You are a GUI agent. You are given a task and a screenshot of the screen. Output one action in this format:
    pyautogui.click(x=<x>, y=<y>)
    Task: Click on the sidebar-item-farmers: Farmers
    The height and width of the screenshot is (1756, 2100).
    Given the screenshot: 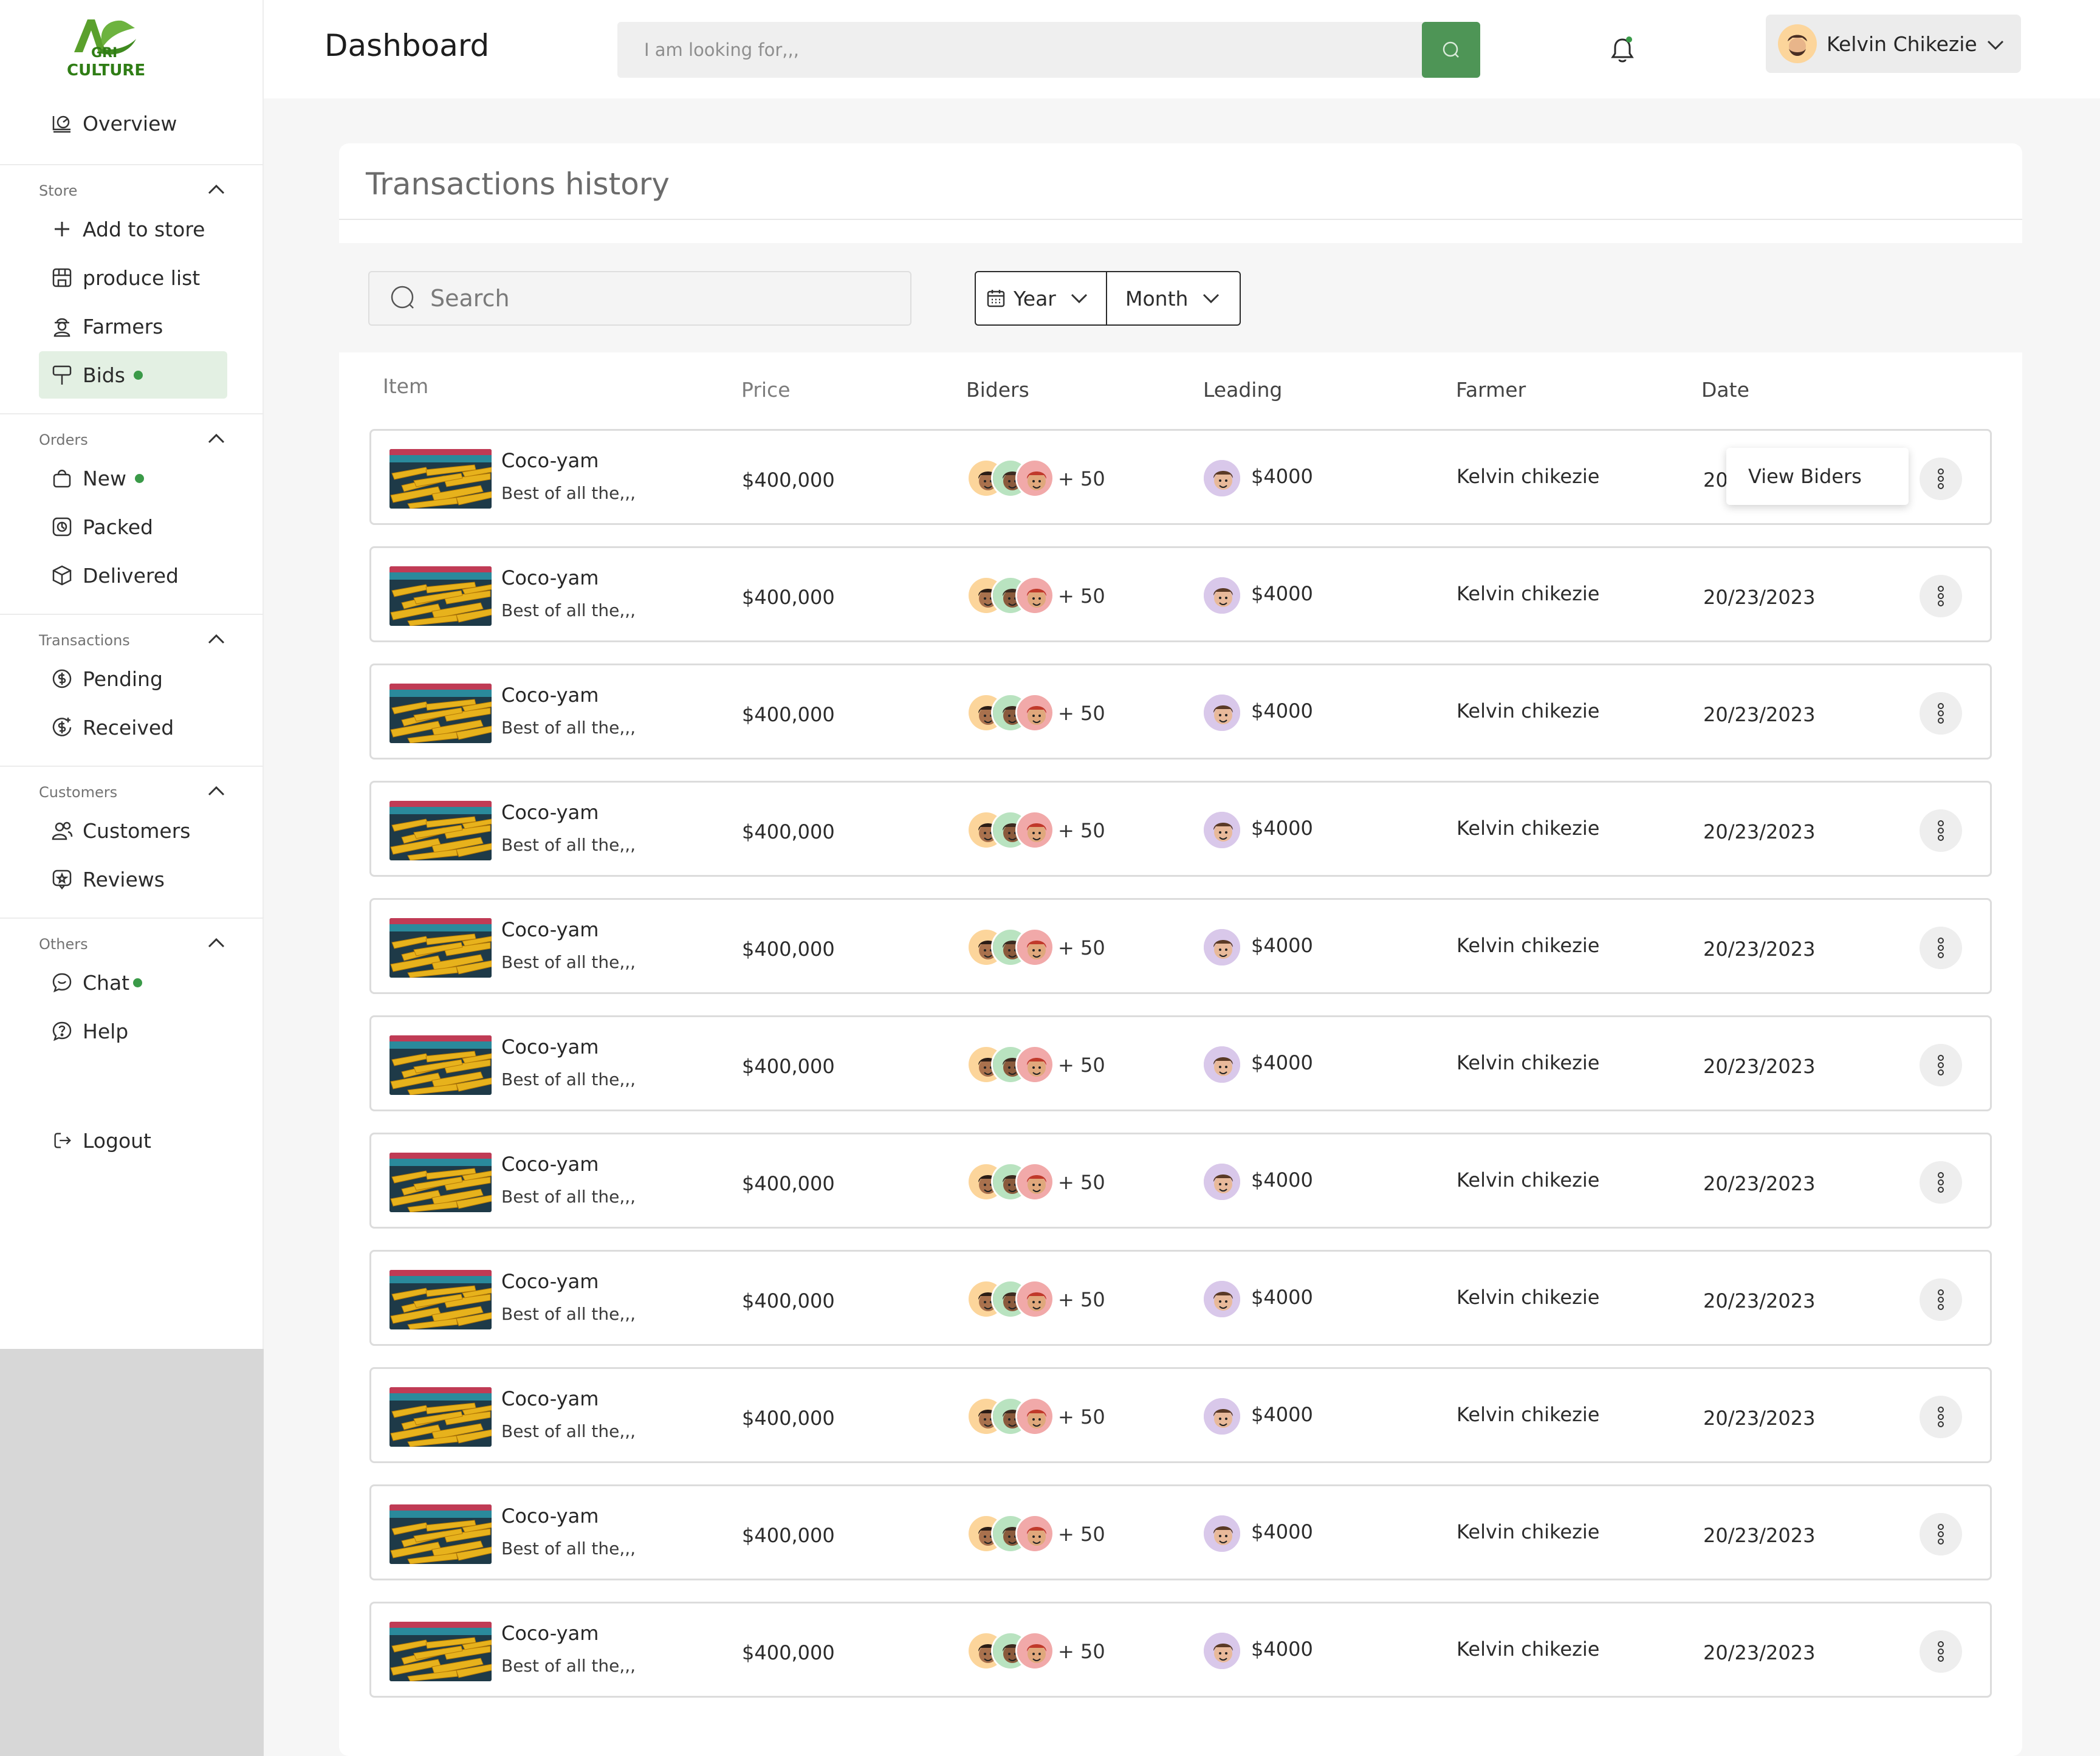 What is the action you would take?
    pyautogui.click(x=133, y=326)
    